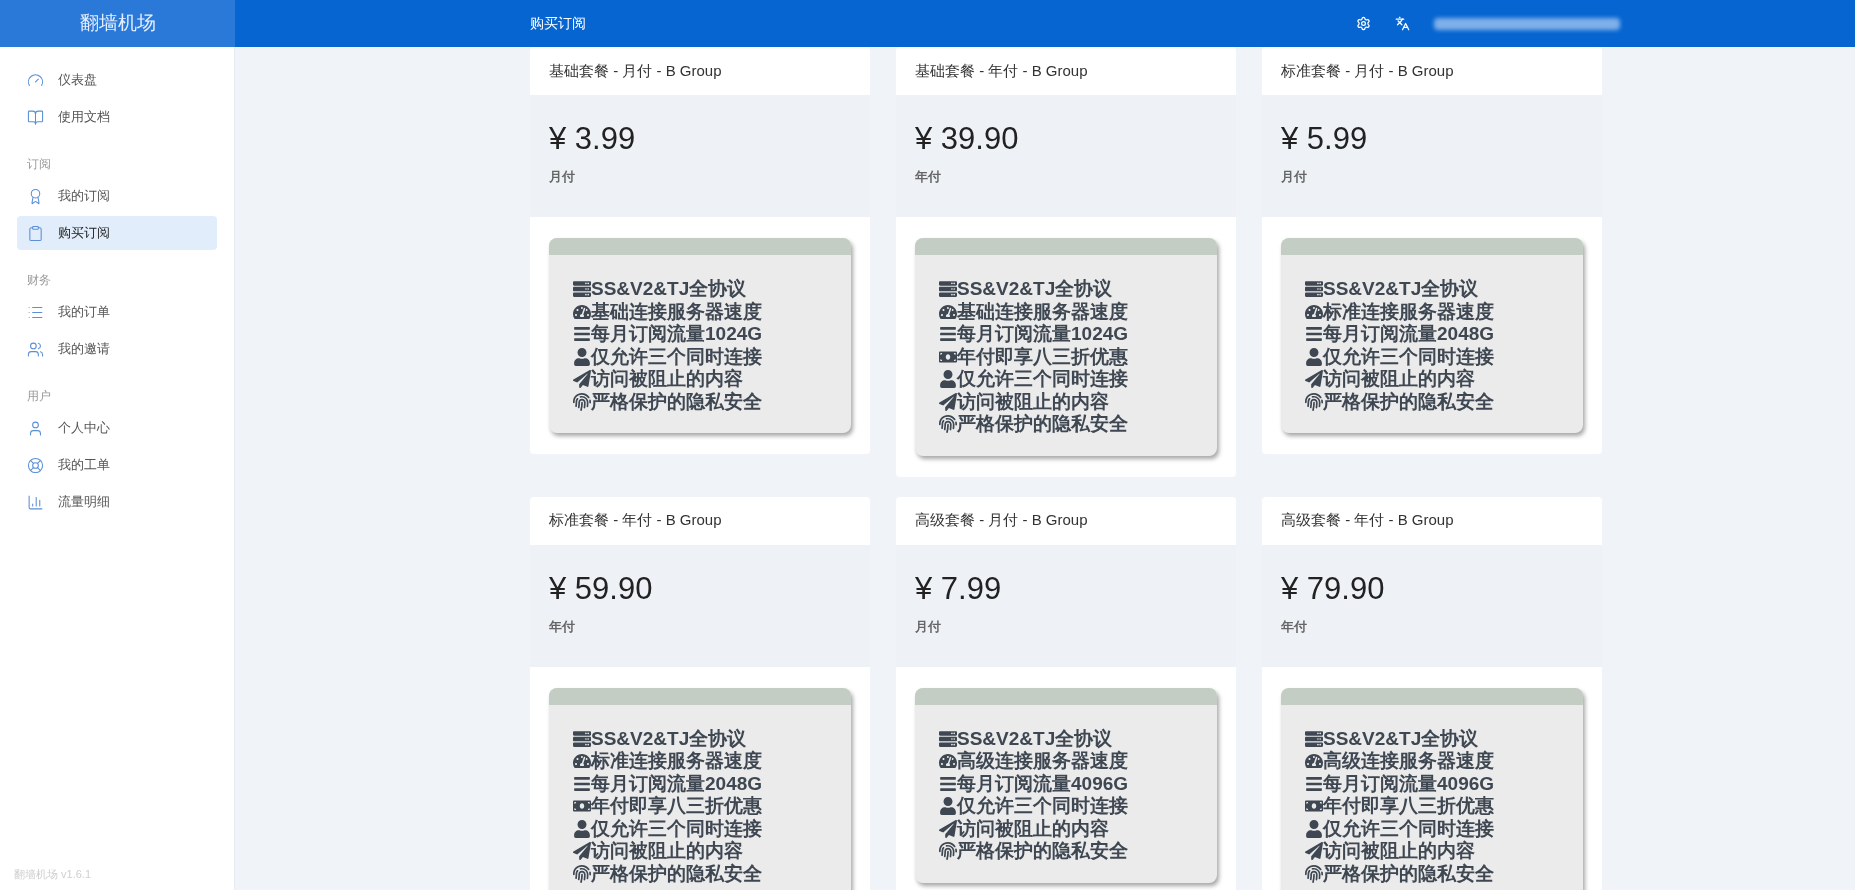 This screenshot has height=890, width=1855. What do you see at coordinates (558, 23) in the screenshot?
I see `page-title: 购买订阅` at bounding box center [558, 23].